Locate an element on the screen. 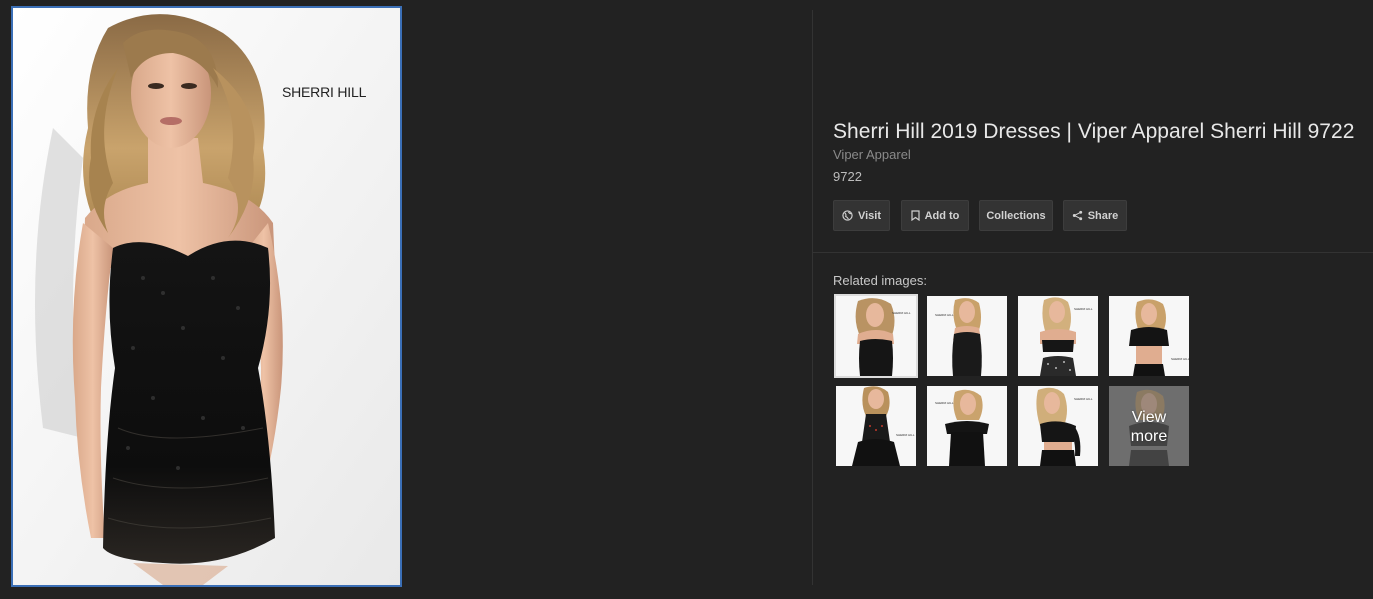 Image resolution: width=1373 pixels, height=599 pixels. related-thumb-6: SHERRI HILL is located at coordinates (967, 426).